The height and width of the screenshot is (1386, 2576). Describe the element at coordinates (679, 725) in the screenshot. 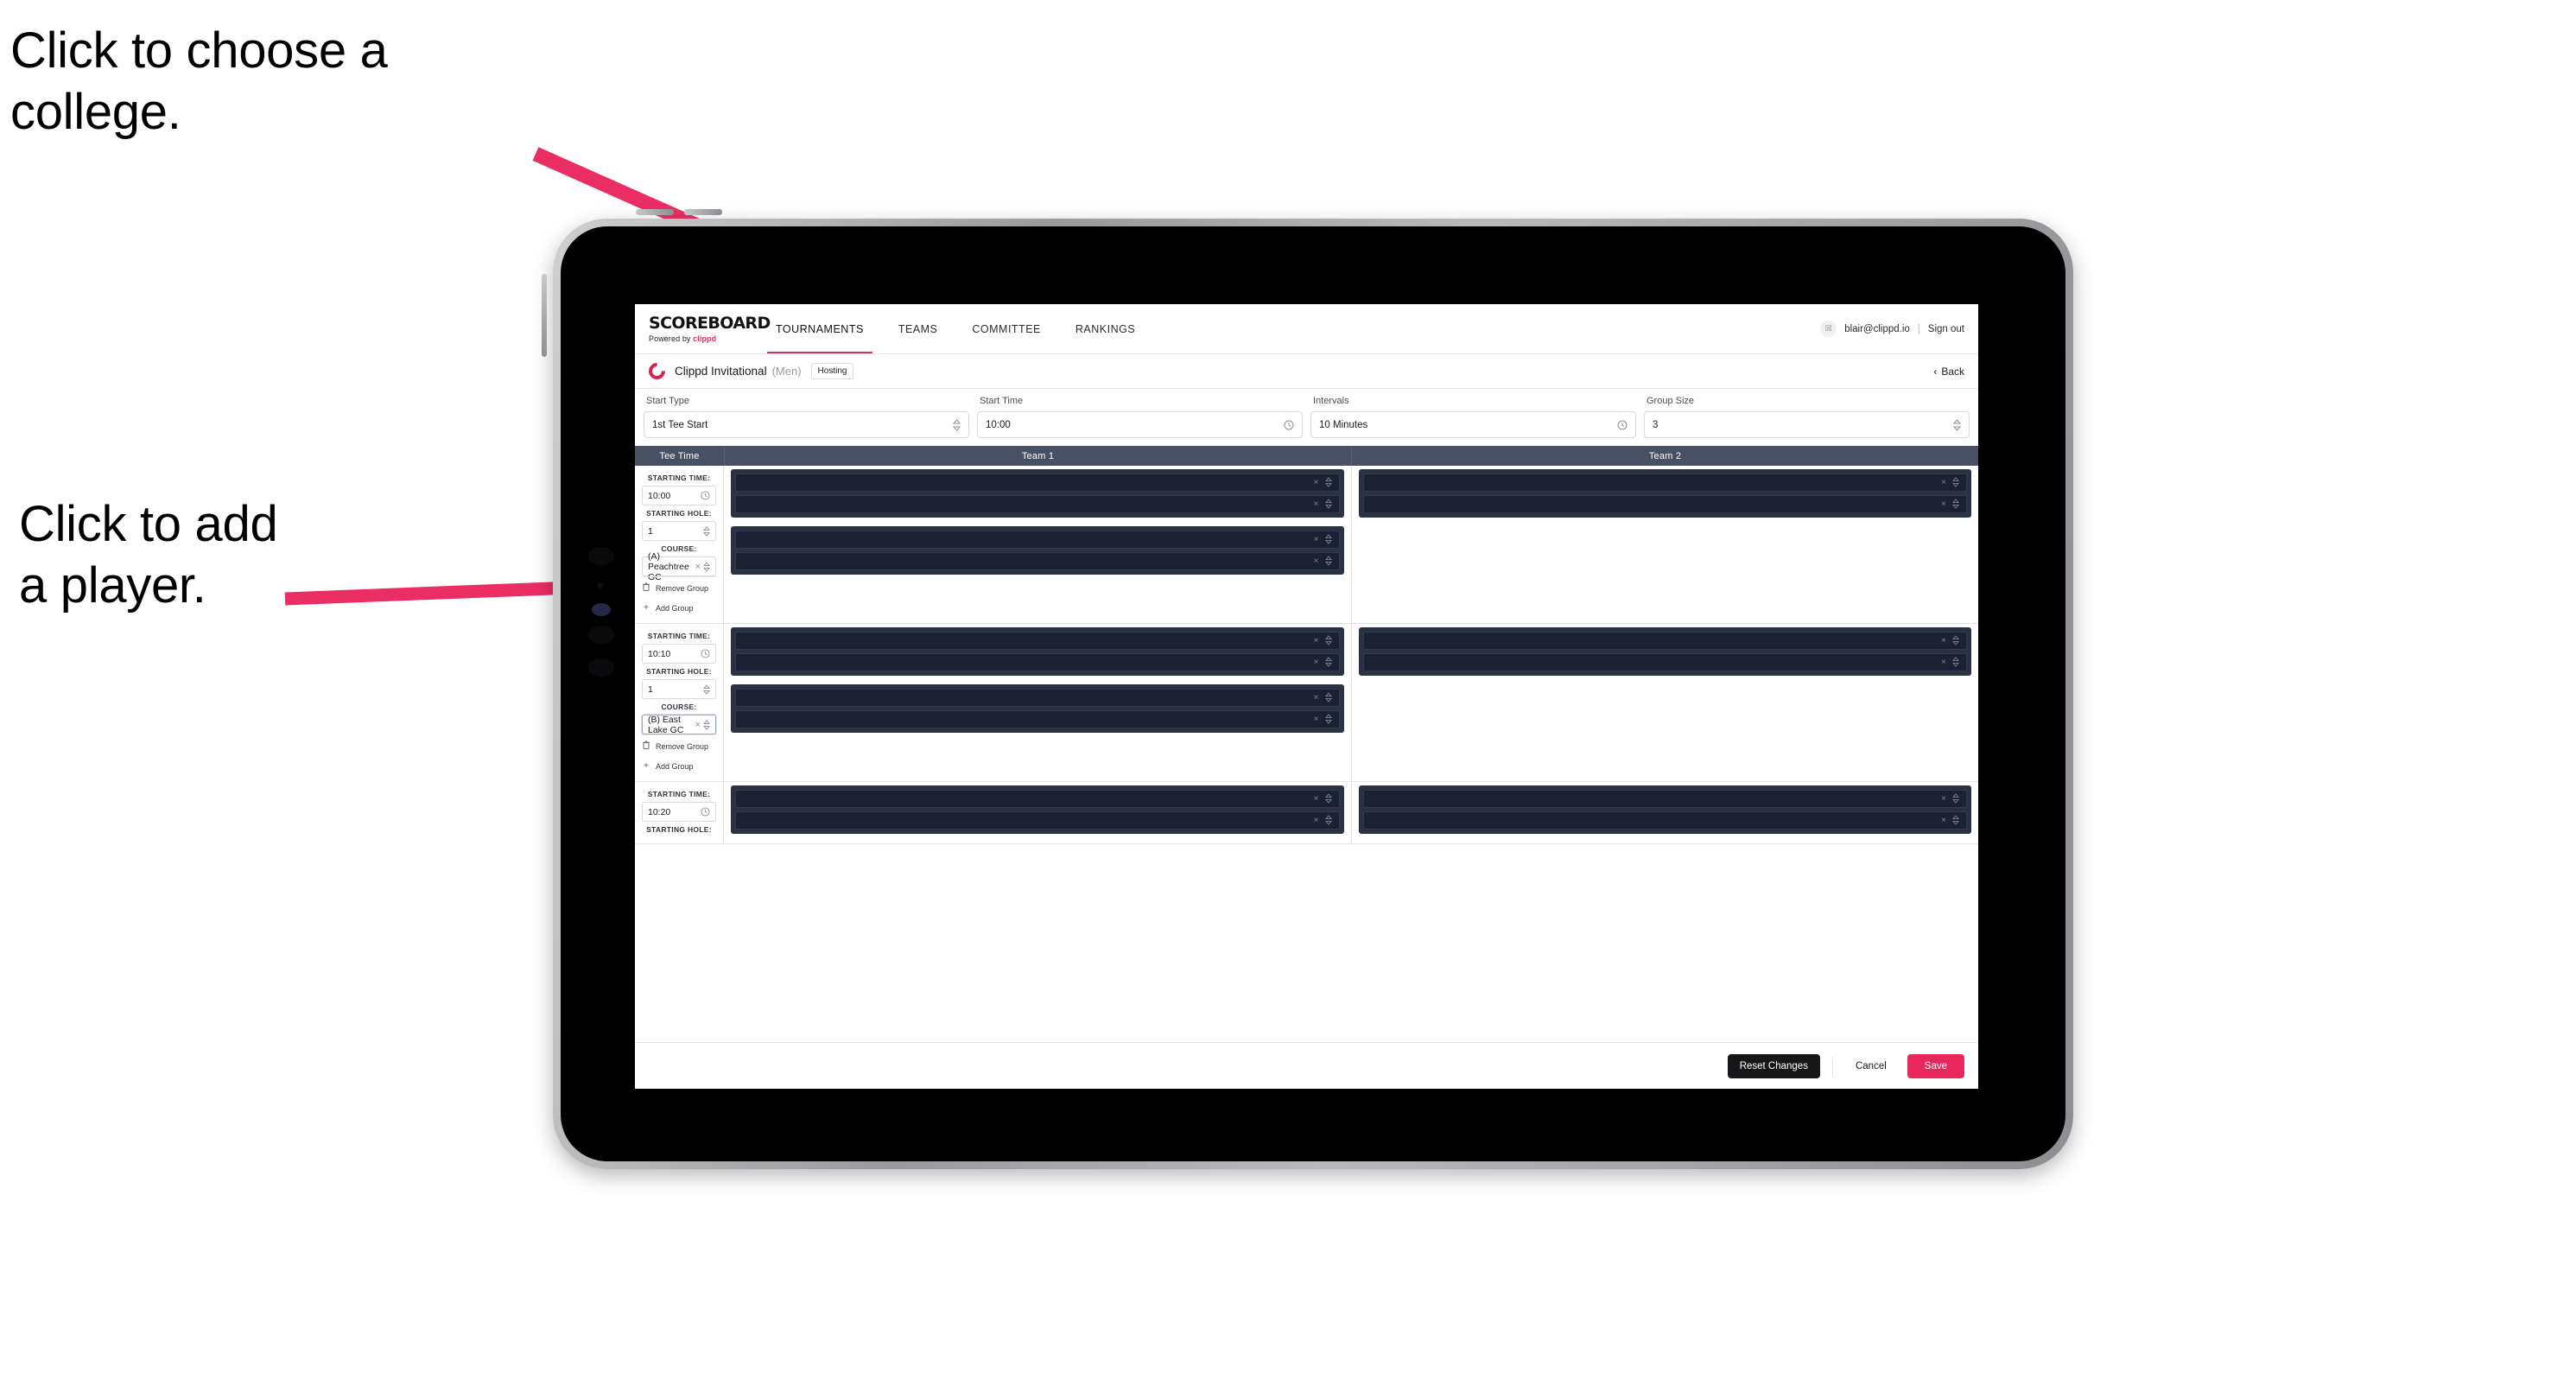

I see `course-select: (B) East Lake GC ×` at that location.